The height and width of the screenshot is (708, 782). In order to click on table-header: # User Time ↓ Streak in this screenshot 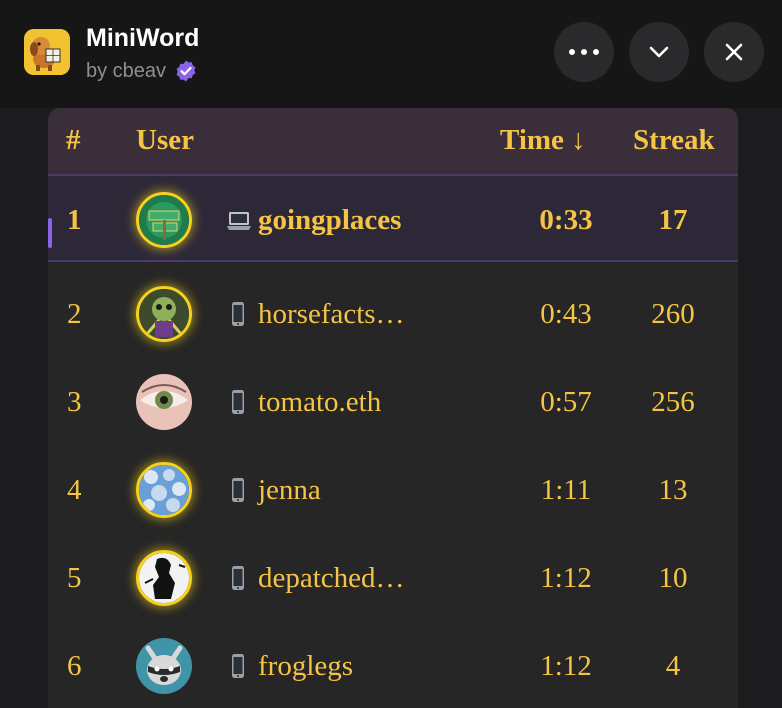, I will do `click(393, 141)`.